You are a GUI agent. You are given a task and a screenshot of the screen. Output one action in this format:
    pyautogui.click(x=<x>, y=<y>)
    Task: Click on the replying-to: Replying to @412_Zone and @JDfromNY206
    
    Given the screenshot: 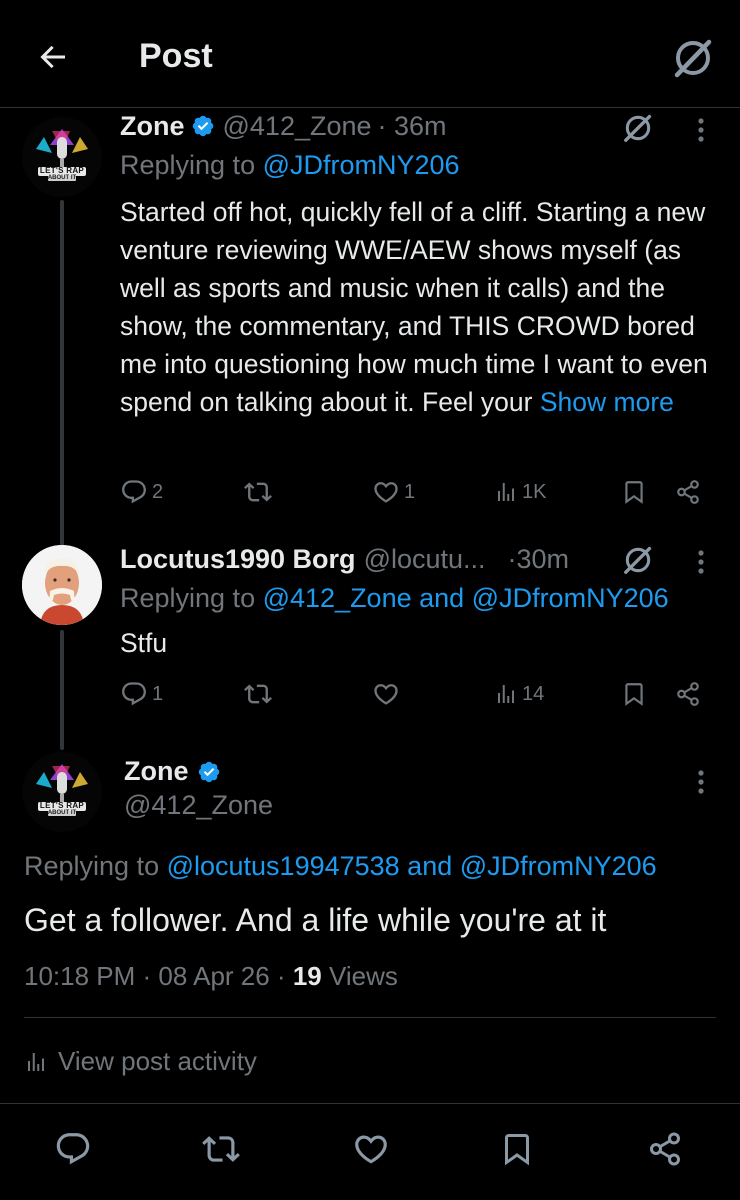 What is the action you would take?
    pyautogui.click(x=394, y=598)
    